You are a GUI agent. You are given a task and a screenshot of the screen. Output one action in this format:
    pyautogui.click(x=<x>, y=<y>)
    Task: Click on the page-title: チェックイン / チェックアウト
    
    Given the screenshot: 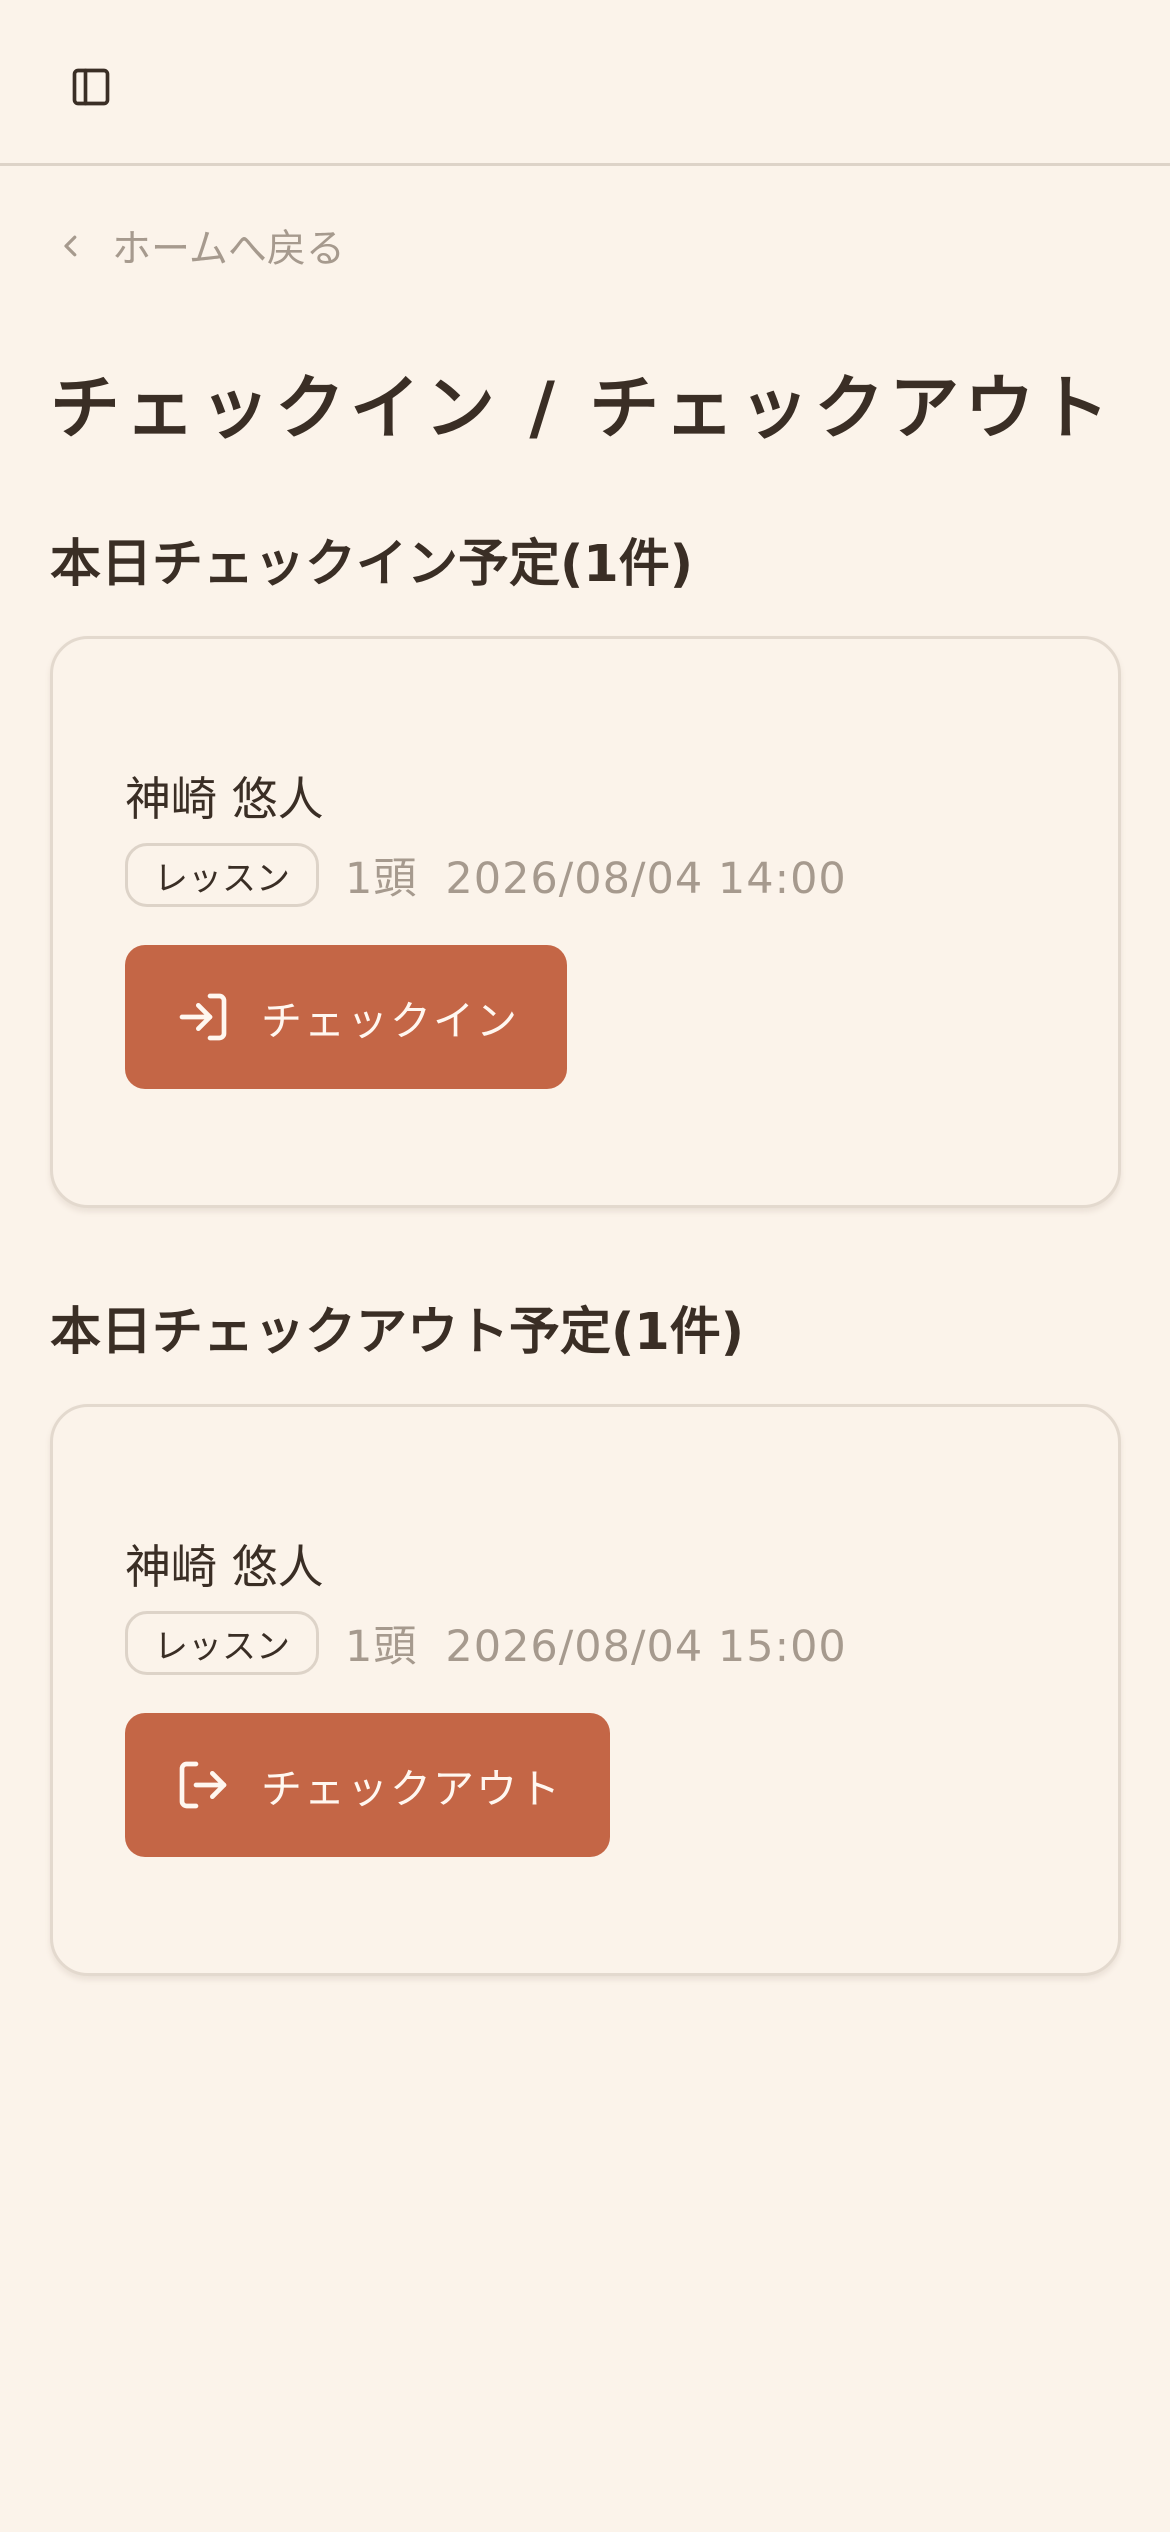 What is the action you would take?
    pyautogui.click(x=582, y=408)
    